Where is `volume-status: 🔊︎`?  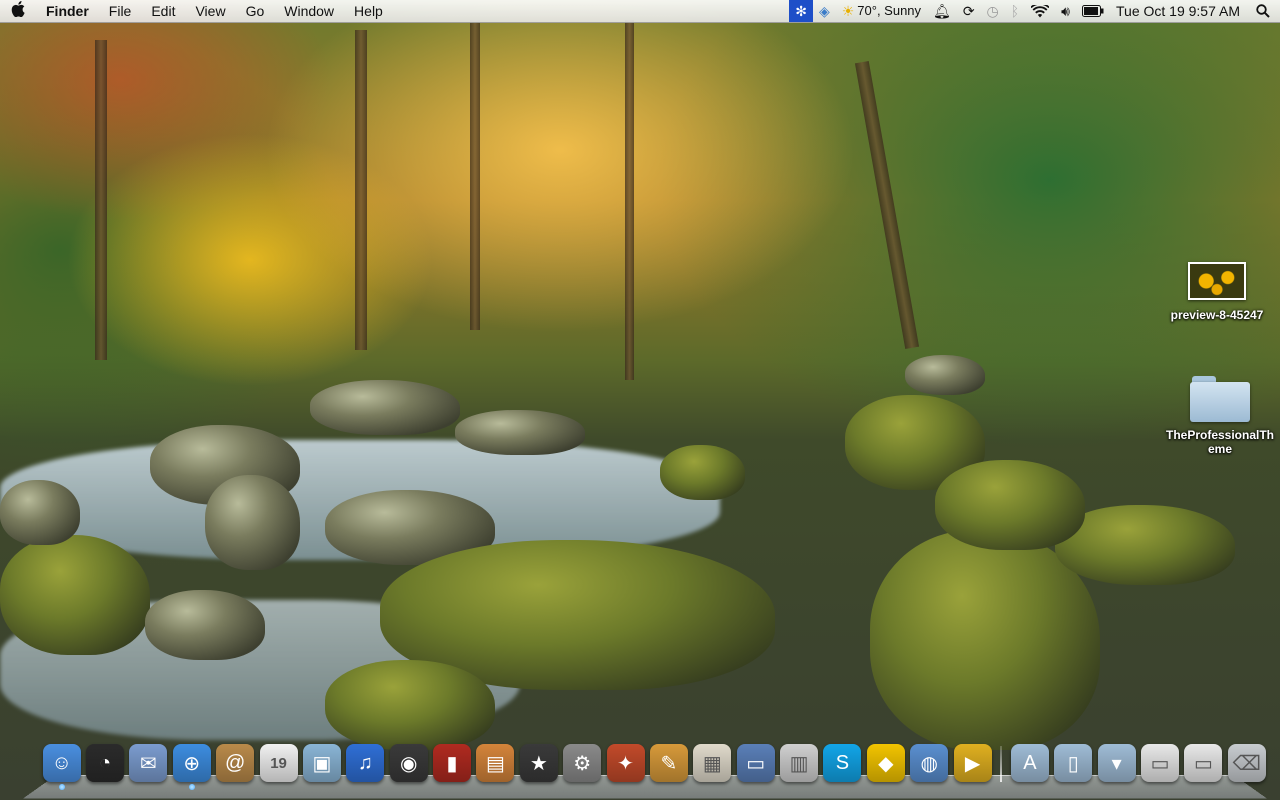 volume-status: 🔊︎ is located at coordinates (1065, 11).